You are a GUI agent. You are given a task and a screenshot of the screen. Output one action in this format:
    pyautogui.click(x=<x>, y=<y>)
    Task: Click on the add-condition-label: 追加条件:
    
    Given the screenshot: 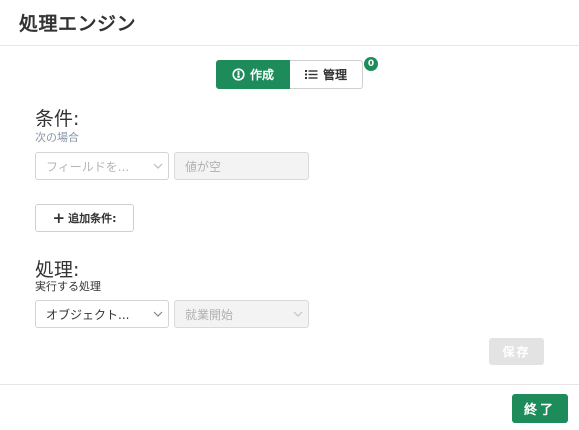 What is the action you would take?
    pyautogui.click(x=92, y=218)
    